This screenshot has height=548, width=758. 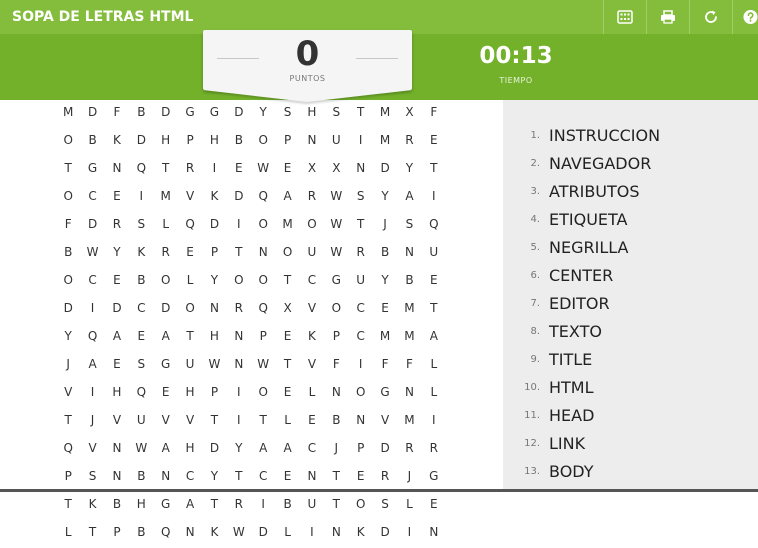 I want to click on print-button, so click(x=667, y=17).